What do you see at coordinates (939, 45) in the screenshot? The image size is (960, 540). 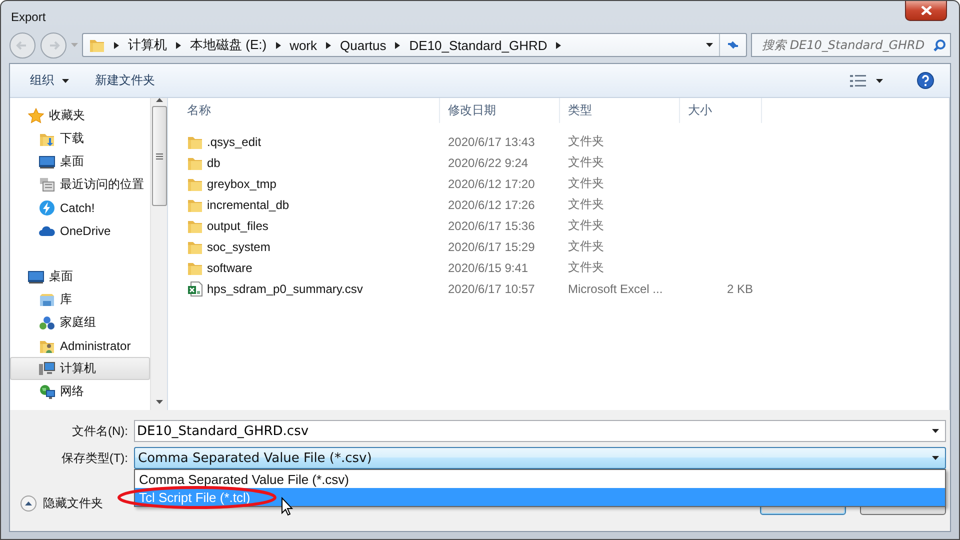 I see `search-icon` at bounding box center [939, 45].